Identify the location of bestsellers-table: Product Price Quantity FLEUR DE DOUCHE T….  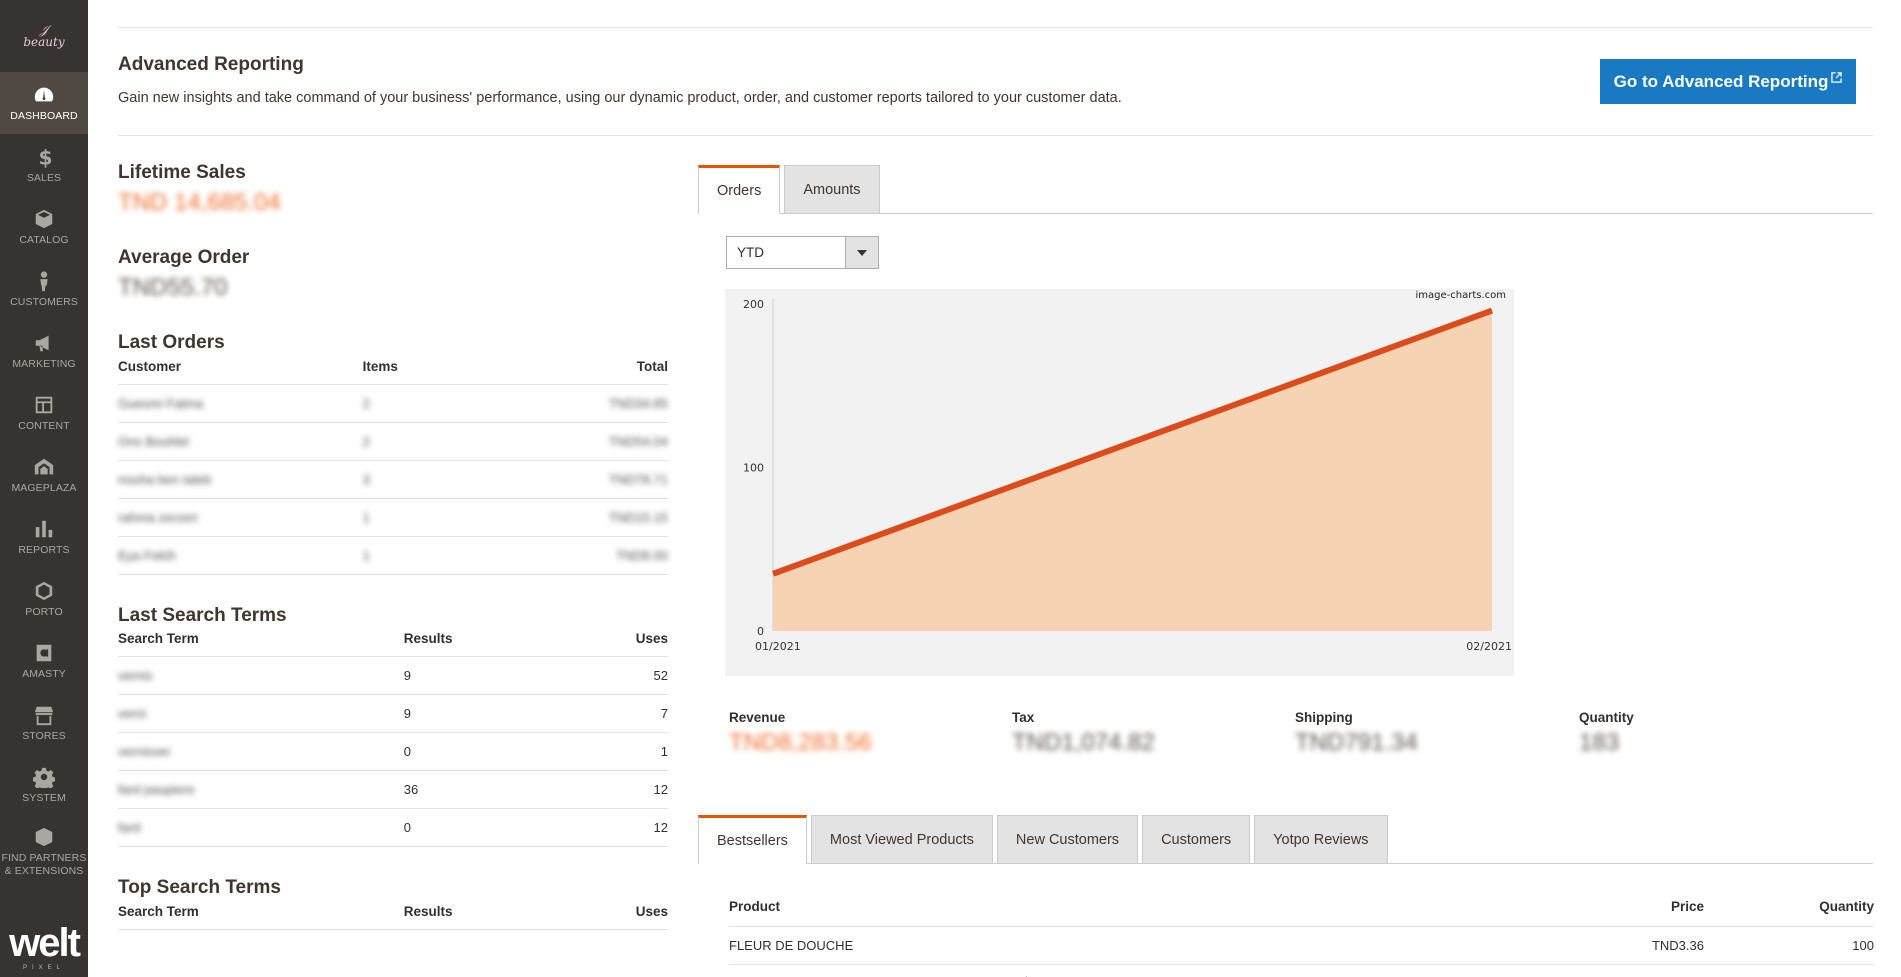
(1301, 932).